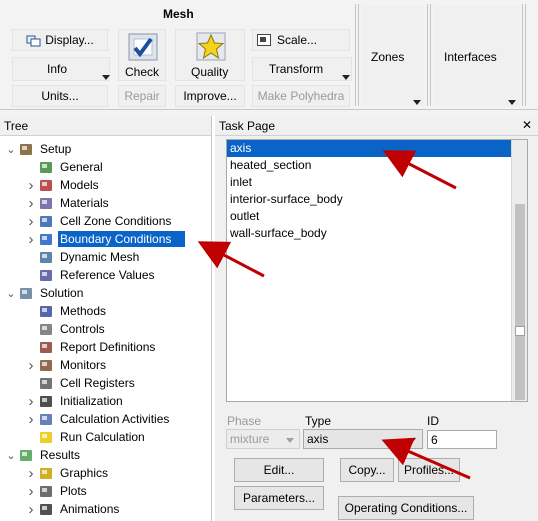 The width and height of the screenshot is (538, 521). I want to click on annotation-arrow-axis, so click(419, 170).